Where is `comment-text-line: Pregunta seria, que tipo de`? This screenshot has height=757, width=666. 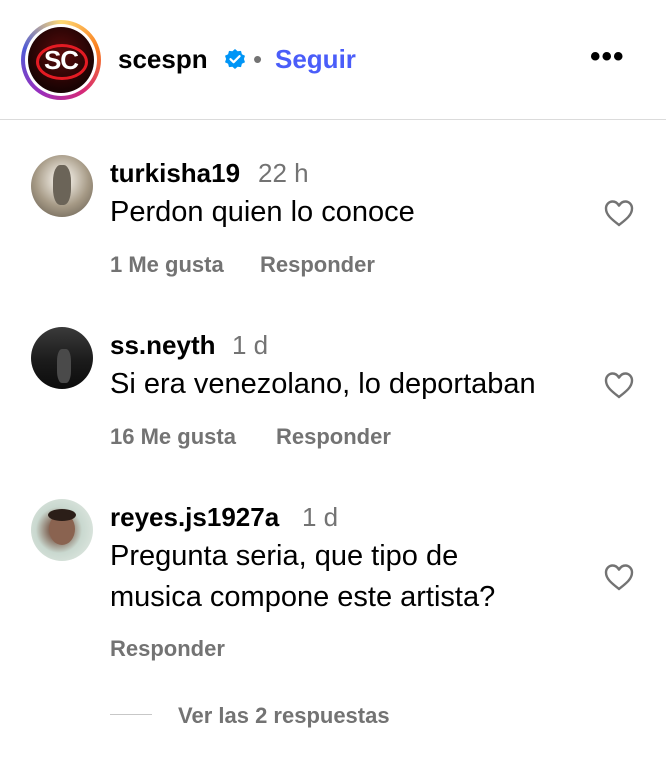
comment-text-line: Pregunta seria, que tipo de is located at coordinates (284, 556).